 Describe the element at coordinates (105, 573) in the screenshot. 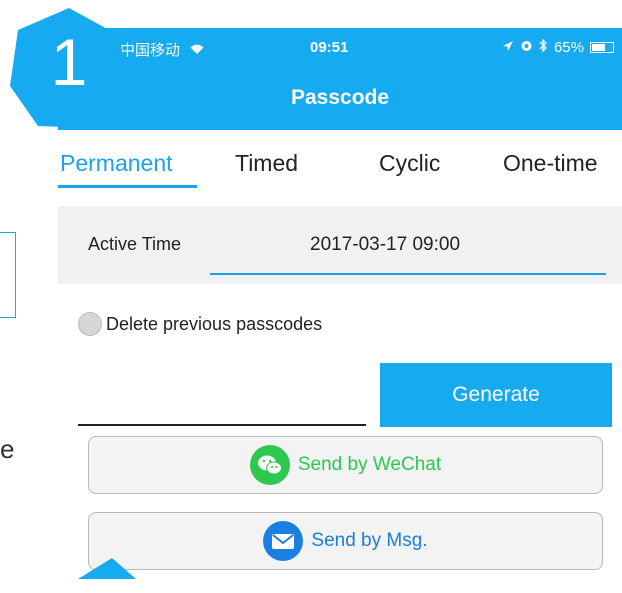

I see `step-badge-partial` at that location.